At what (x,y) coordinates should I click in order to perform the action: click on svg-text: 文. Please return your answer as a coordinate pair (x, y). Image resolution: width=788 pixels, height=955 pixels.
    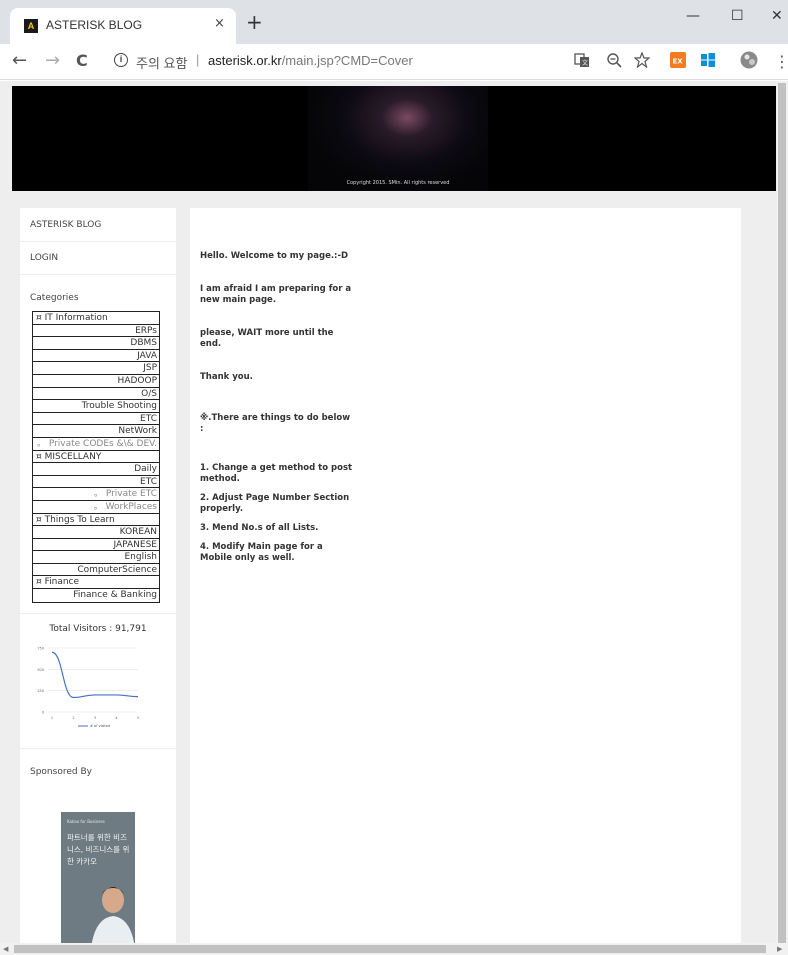
    Looking at the image, I should click on (585, 63).